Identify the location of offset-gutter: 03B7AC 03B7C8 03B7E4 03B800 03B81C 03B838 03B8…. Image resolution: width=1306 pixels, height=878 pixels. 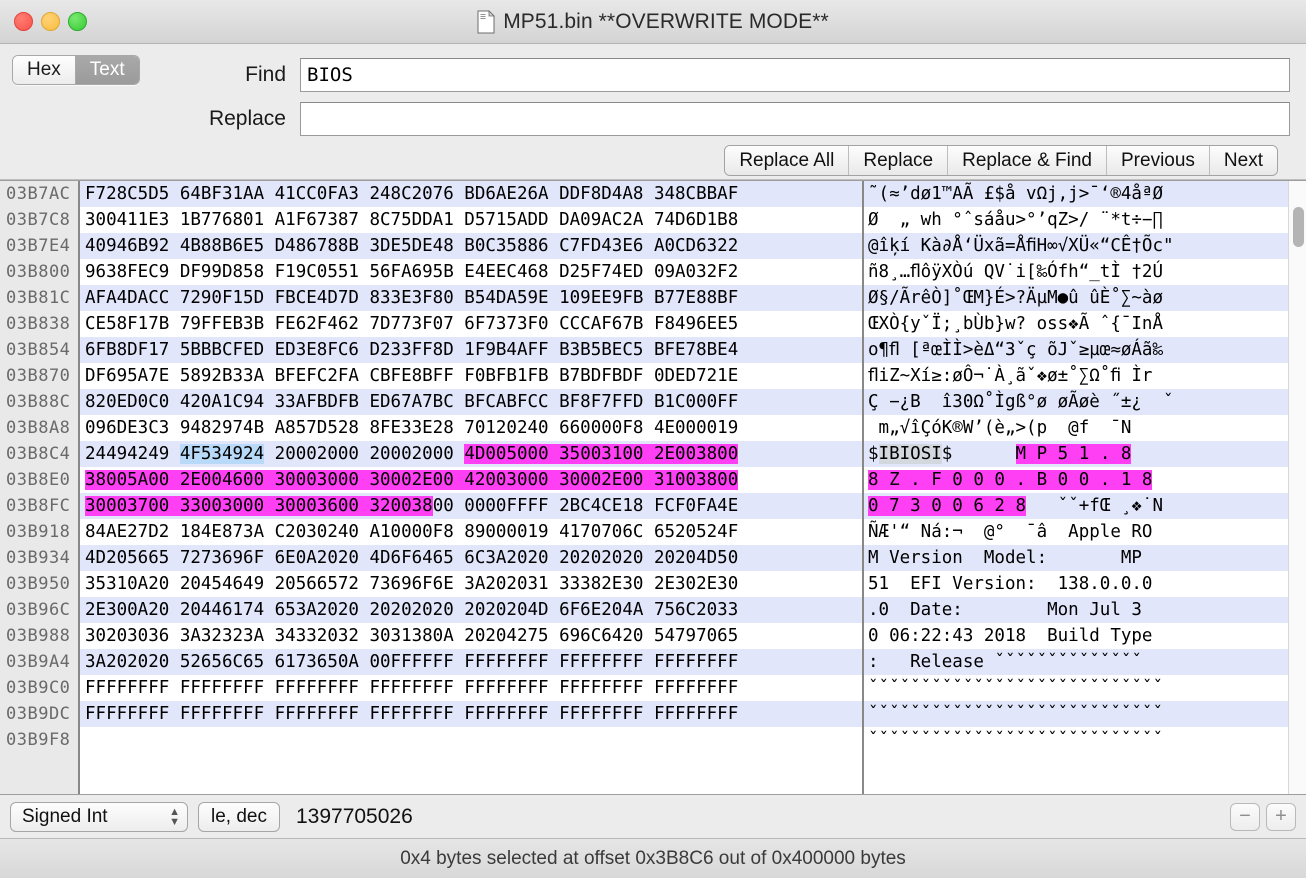
(40, 487).